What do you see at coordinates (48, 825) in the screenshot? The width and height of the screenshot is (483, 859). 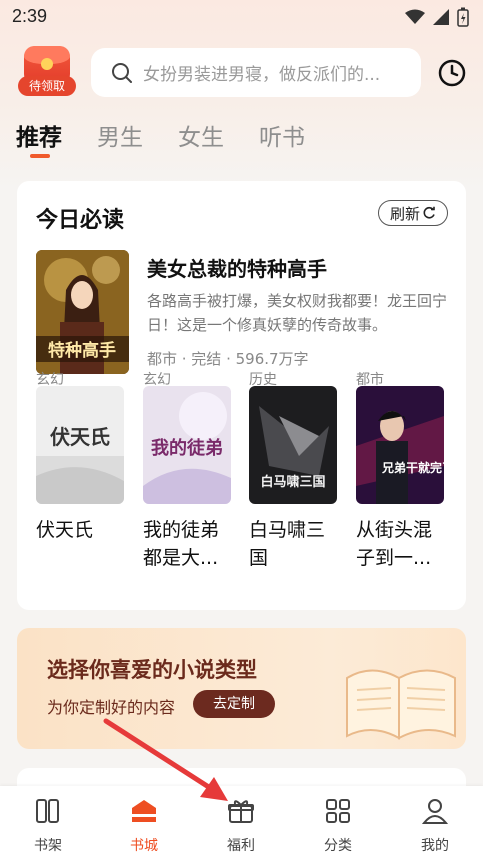 I see `nav-bookshelf: 书架` at bounding box center [48, 825].